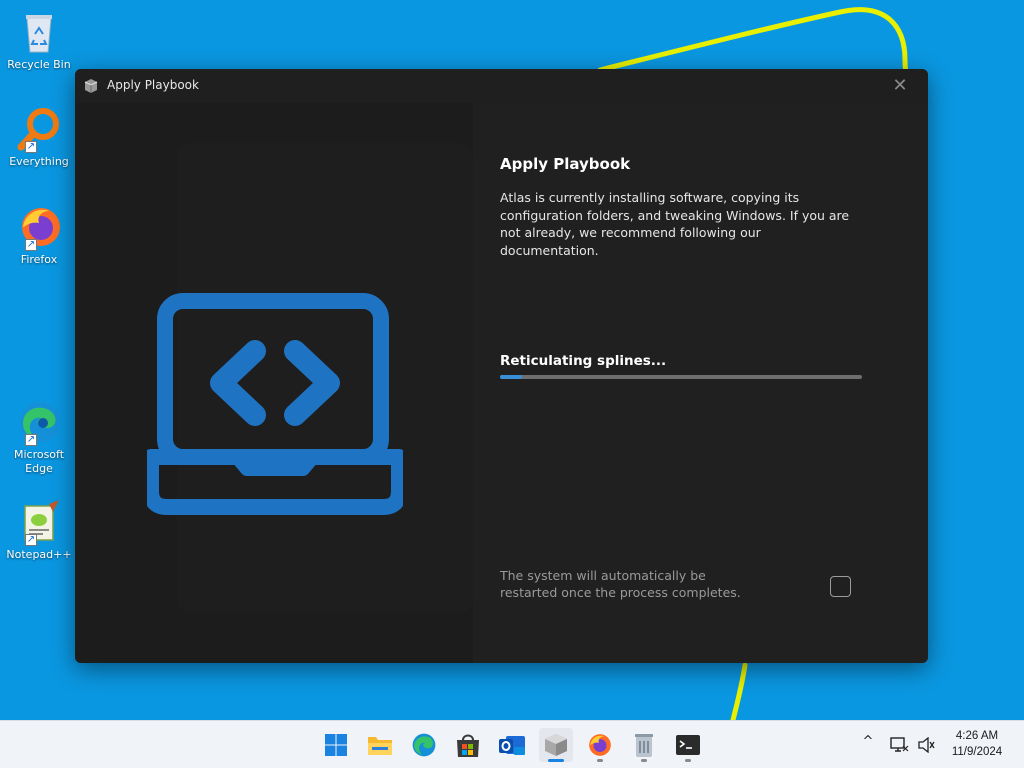 The height and width of the screenshot is (768, 1024). Describe the element at coordinates (977, 752) in the screenshot. I see `clock-date: 11/9/2024` at that location.